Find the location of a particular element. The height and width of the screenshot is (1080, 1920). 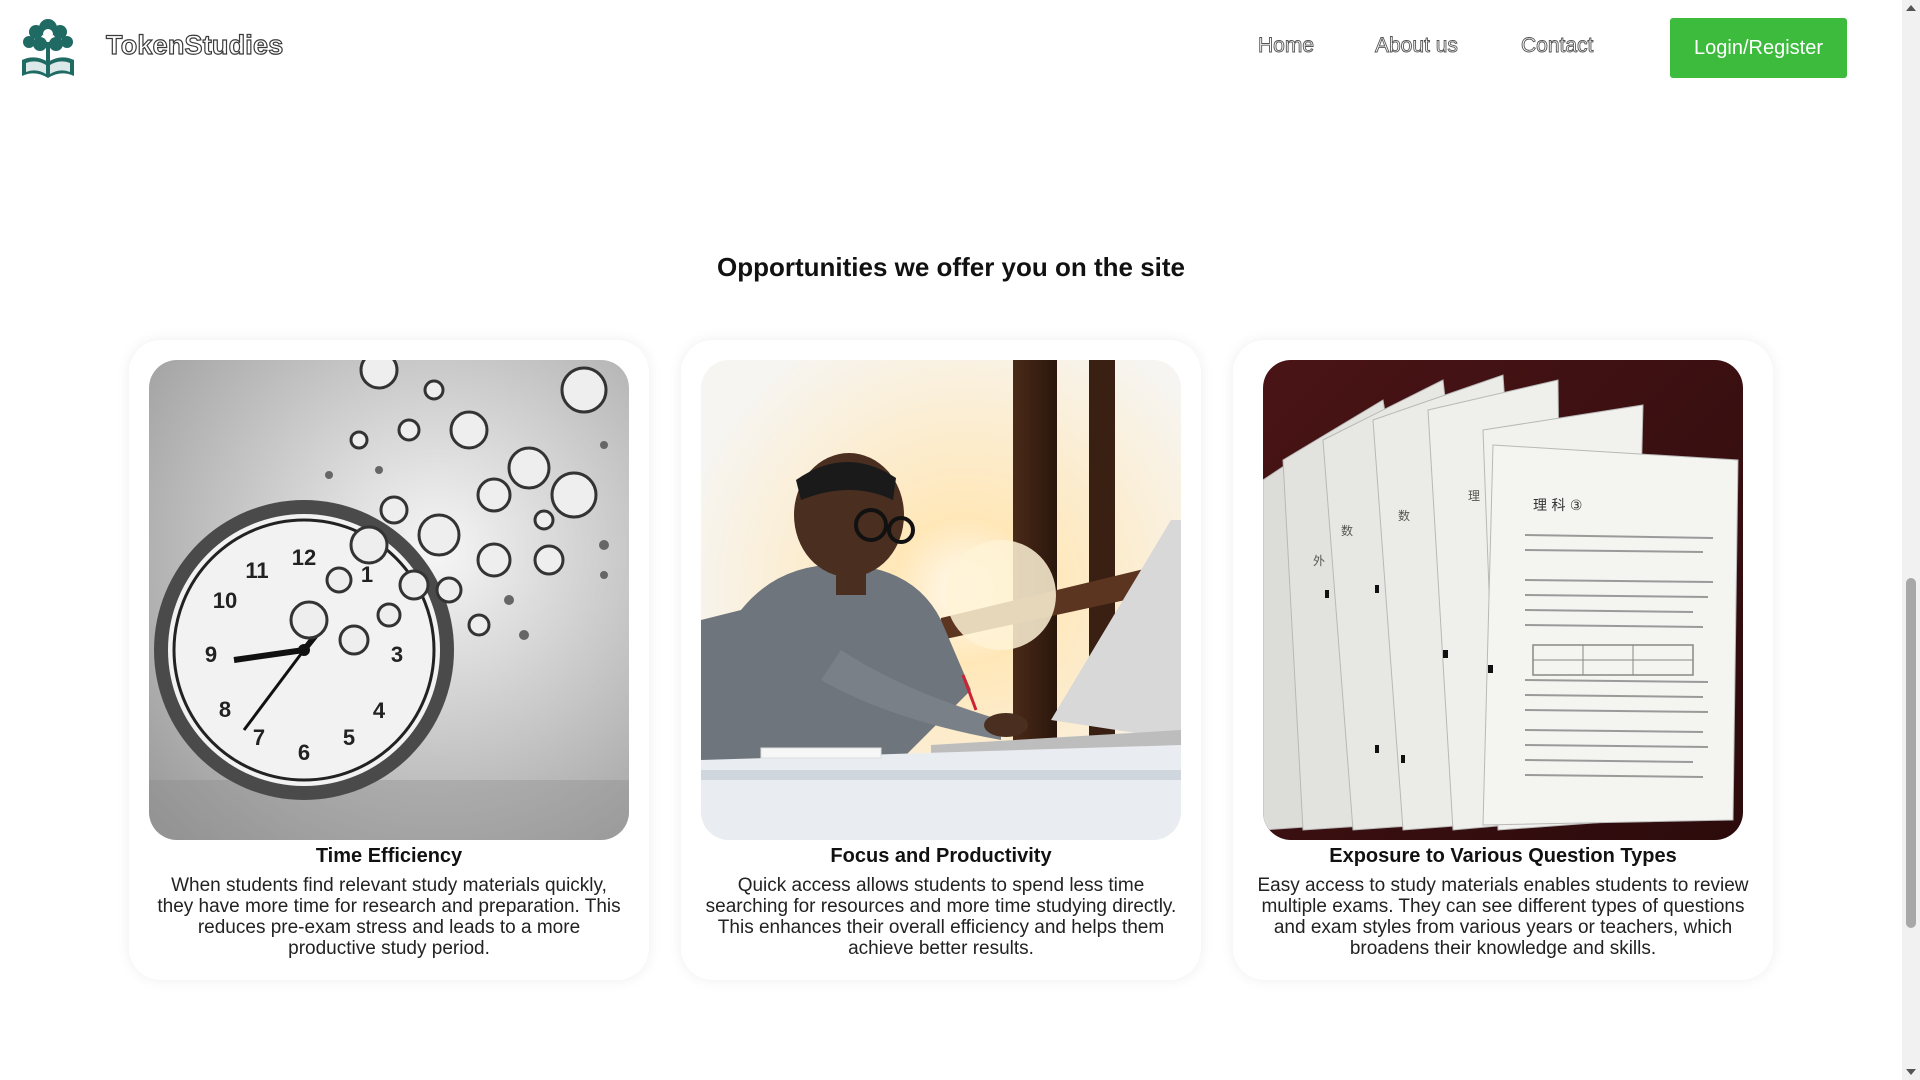

svg-text: 10 is located at coordinates (225, 600).